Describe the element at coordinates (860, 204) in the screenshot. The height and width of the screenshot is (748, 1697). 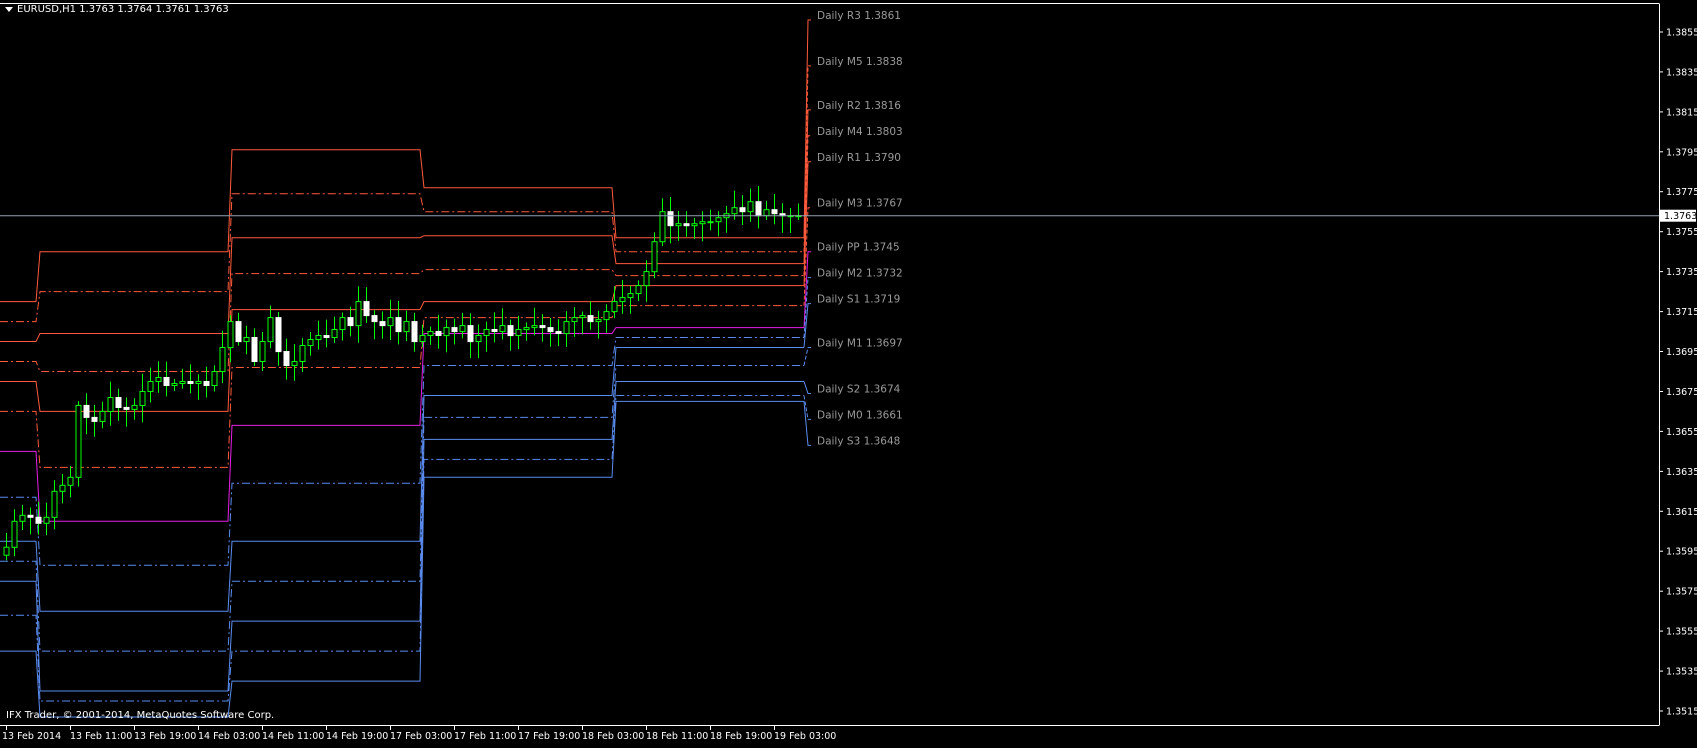
I see `forecast-label-m3: Daily M3 1.3767` at that location.